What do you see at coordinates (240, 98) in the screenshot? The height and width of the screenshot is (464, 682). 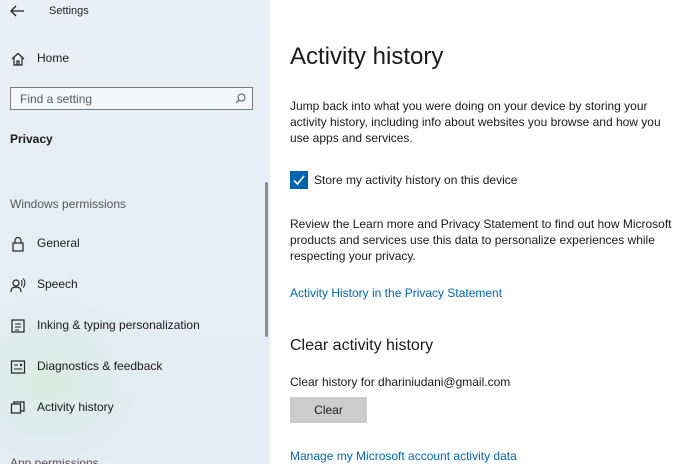 I see `search-icon` at bounding box center [240, 98].